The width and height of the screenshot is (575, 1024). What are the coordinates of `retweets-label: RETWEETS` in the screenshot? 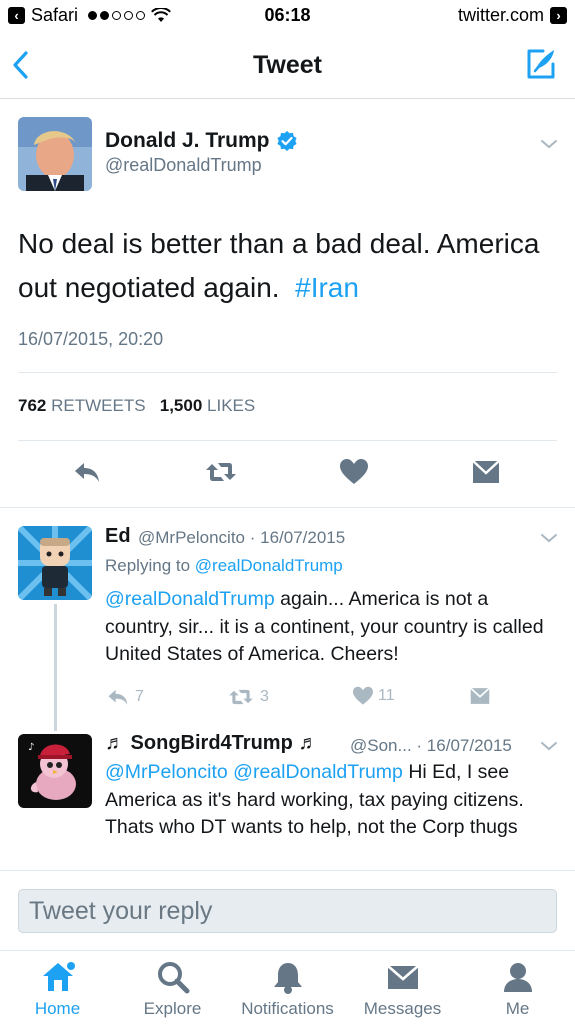 It's located at (98, 405).